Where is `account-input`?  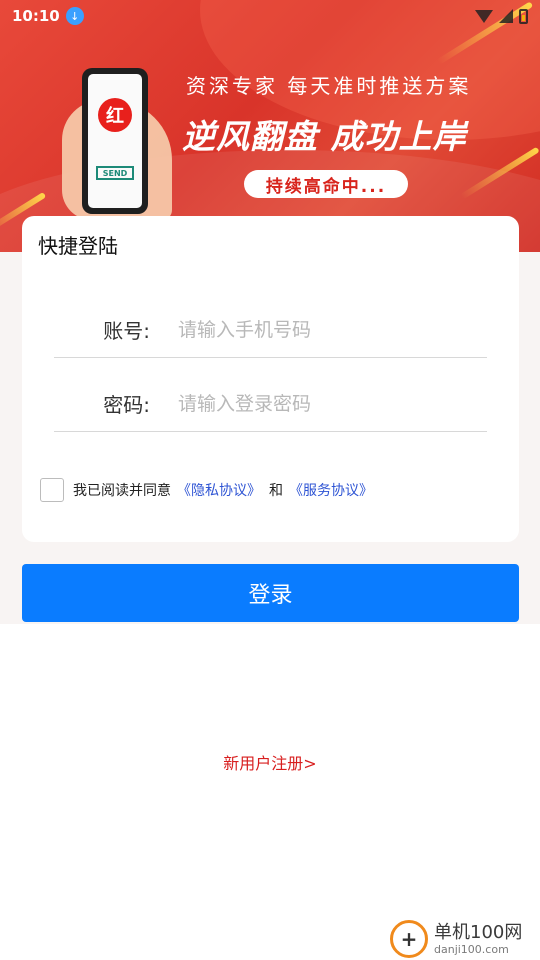
account-input is located at coordinates (318, 329).